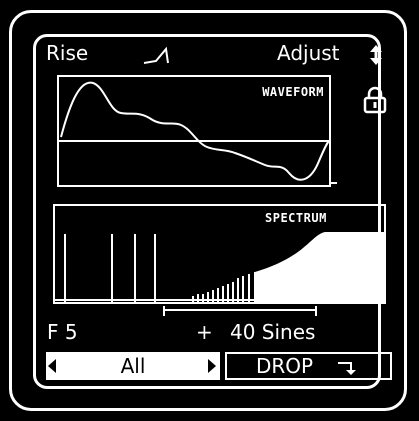 The height and width of the screenshot is (421, 419). I want to click on sines-count: 40 Sines, so click(273, 332).